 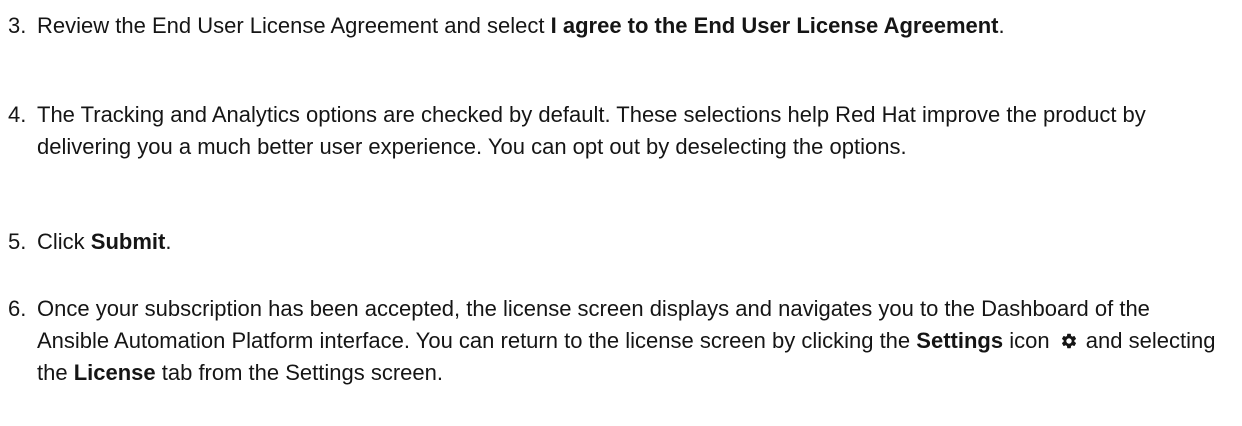 What do you see at coordinates (615, 242) in the screenshot?
I see `step-5: 5. Click Submit.` at bounding box center [615, 242].